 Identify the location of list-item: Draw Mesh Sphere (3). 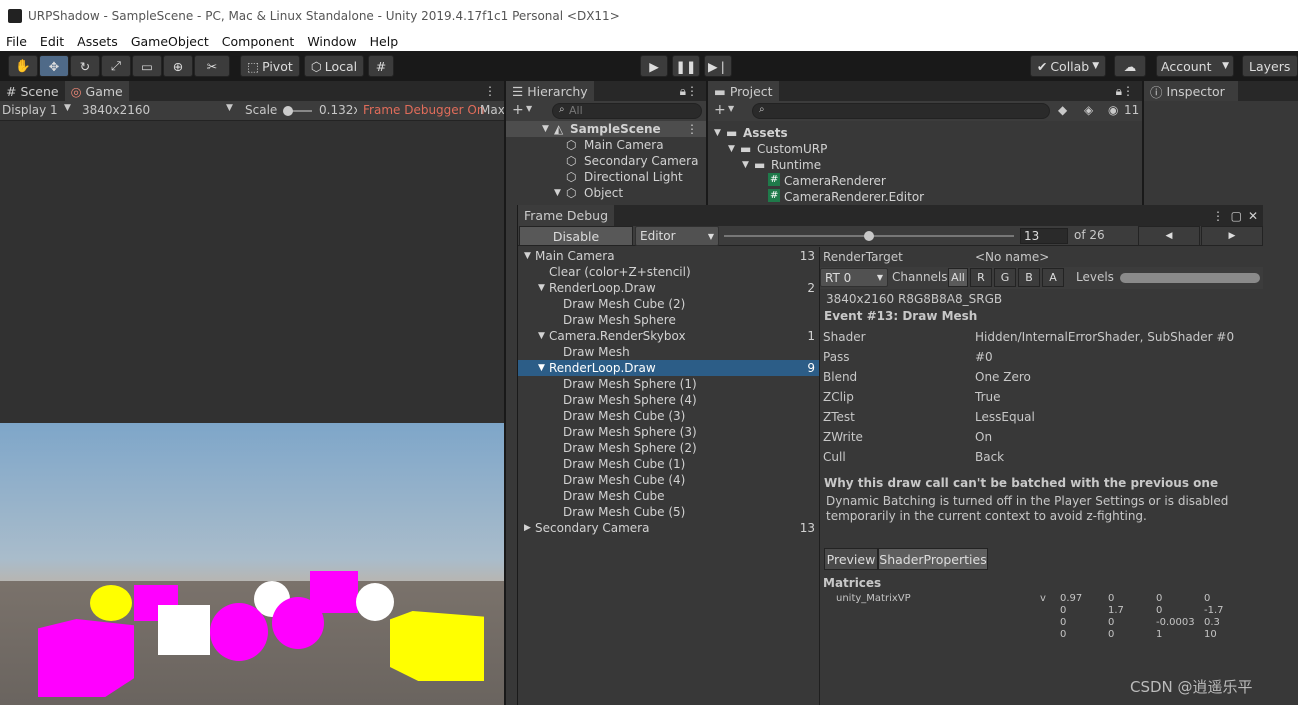
(668, 432).